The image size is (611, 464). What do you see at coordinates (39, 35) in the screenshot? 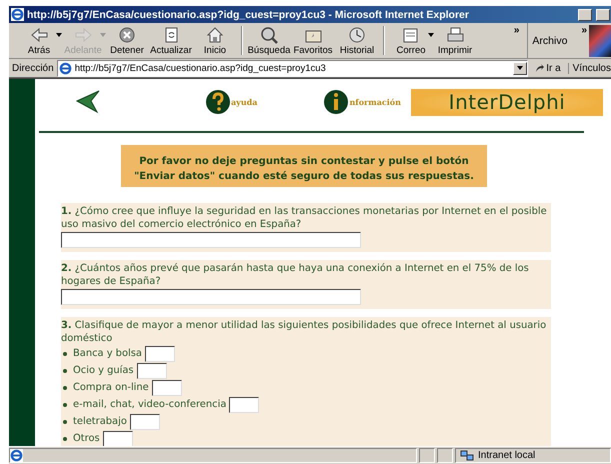
I see `back-icon` at bounding box center [39, 35].